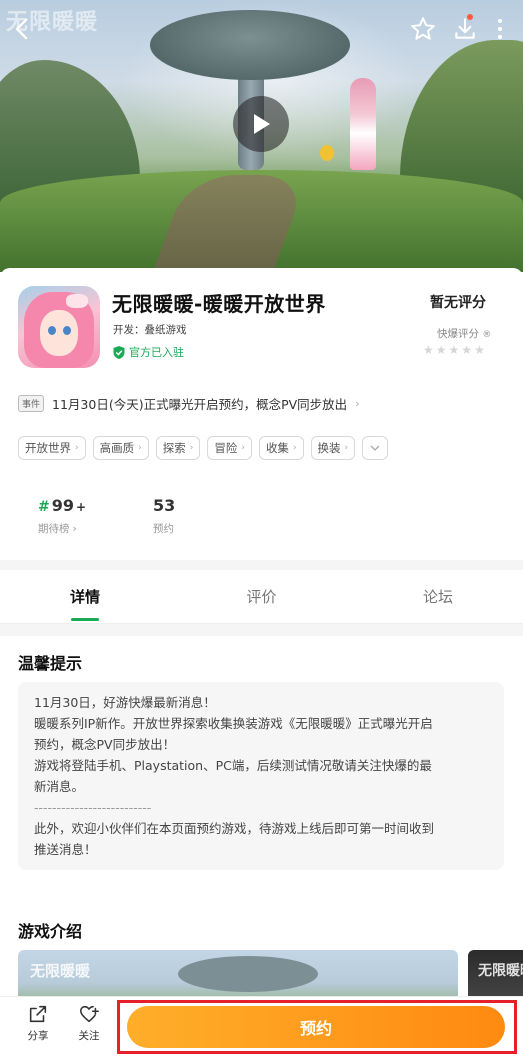 The width and height of the screenshot is (523, 1056). Describe the element at coordinates (156, 352) in the screenshot. I see `official-badge-label: 官方已入驻` at that location.